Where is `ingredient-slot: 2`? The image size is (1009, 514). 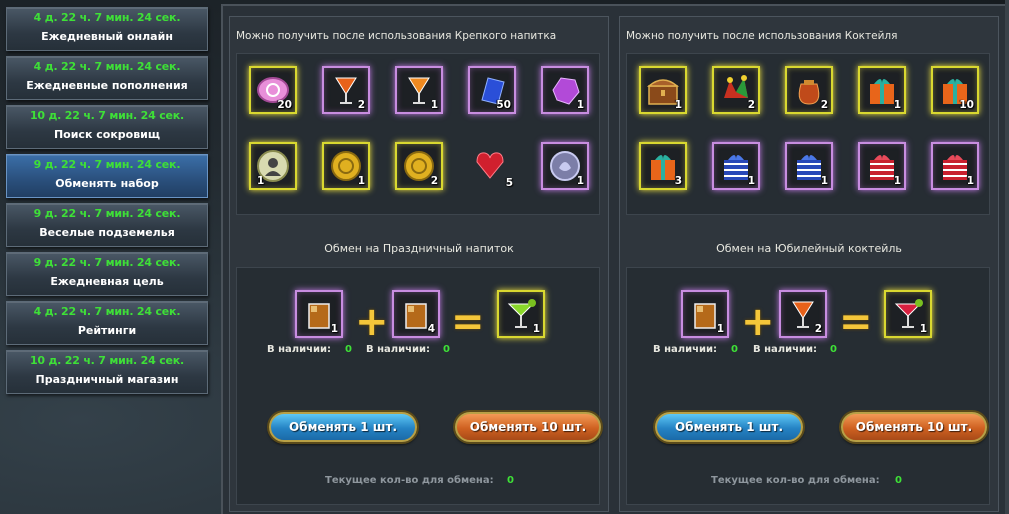
ingredient-slot: 2 is located at coordinates (803, 314).